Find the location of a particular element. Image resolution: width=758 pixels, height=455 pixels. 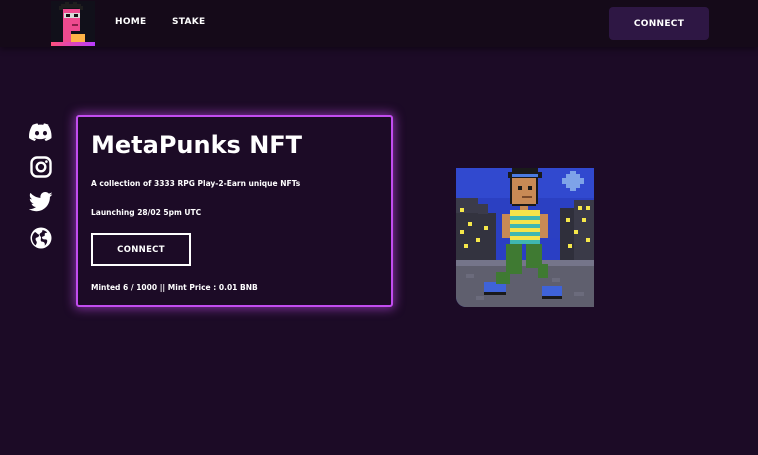

hero-launch-date: Launching 28/02 5pm UTC is located at coordinates (146, 212).